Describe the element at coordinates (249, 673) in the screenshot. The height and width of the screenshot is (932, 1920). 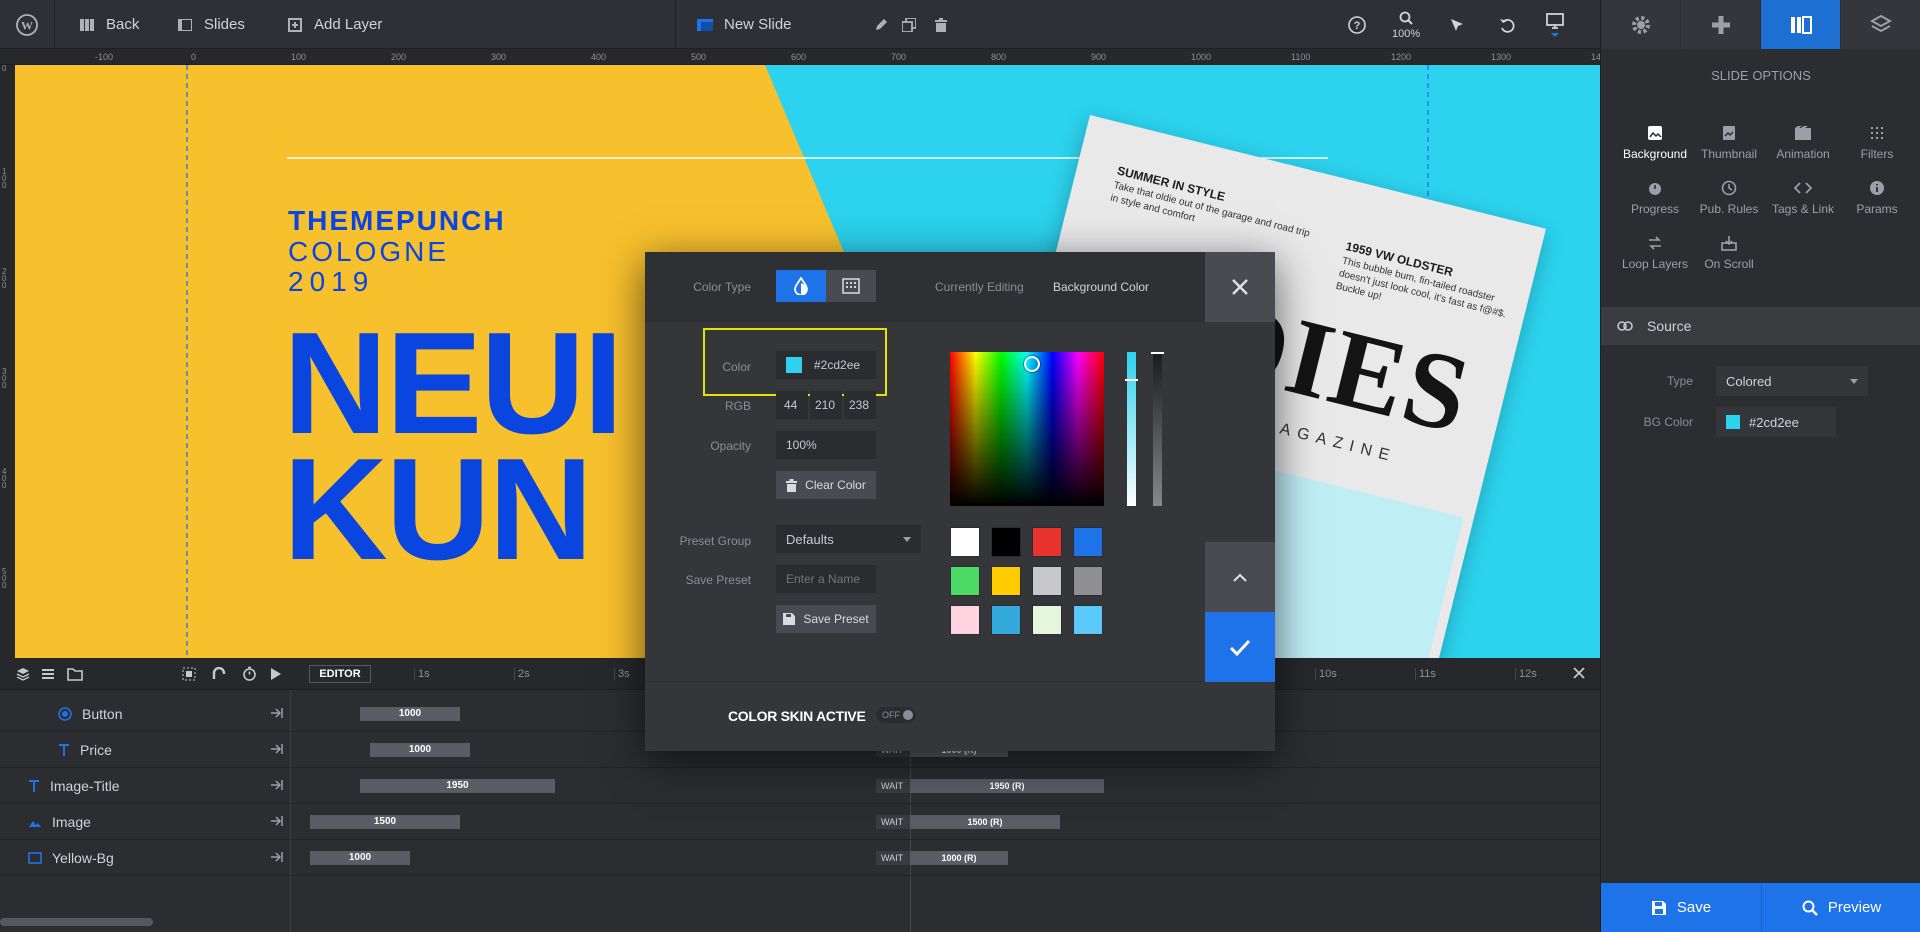
I see `stopwatch-icon` at that location.